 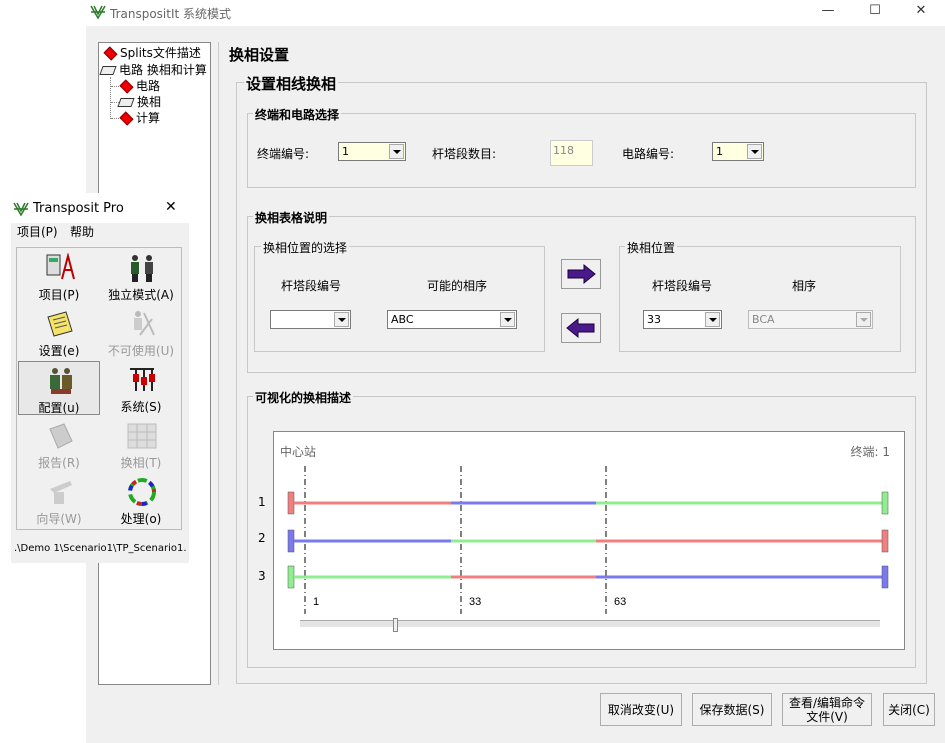 I want to click on position-label: 33, so click(x=475, y=602).